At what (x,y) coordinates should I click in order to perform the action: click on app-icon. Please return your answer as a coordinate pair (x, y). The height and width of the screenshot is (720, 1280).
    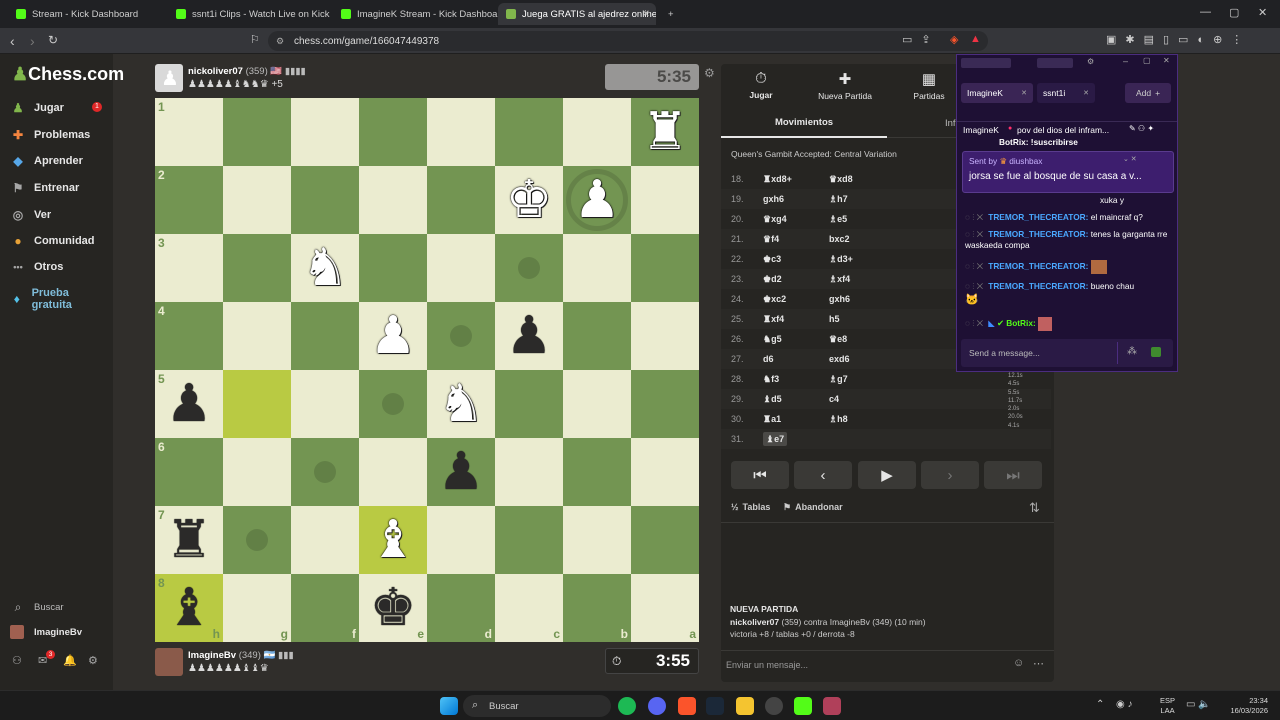
    Looking at the image, I should click on (774, 706).